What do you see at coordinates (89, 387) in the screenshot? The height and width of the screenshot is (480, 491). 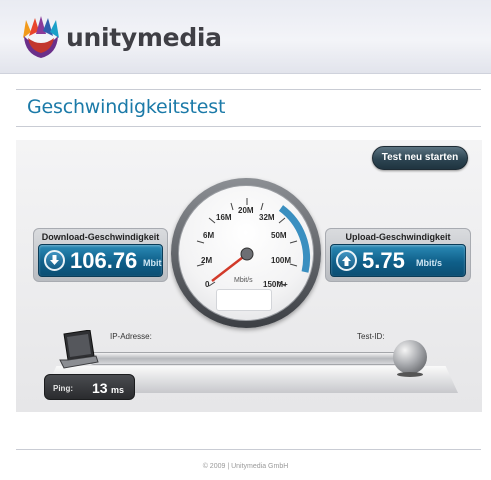 I see `ping-box: Ping: 13 ms` at bounding box center [89, 387].